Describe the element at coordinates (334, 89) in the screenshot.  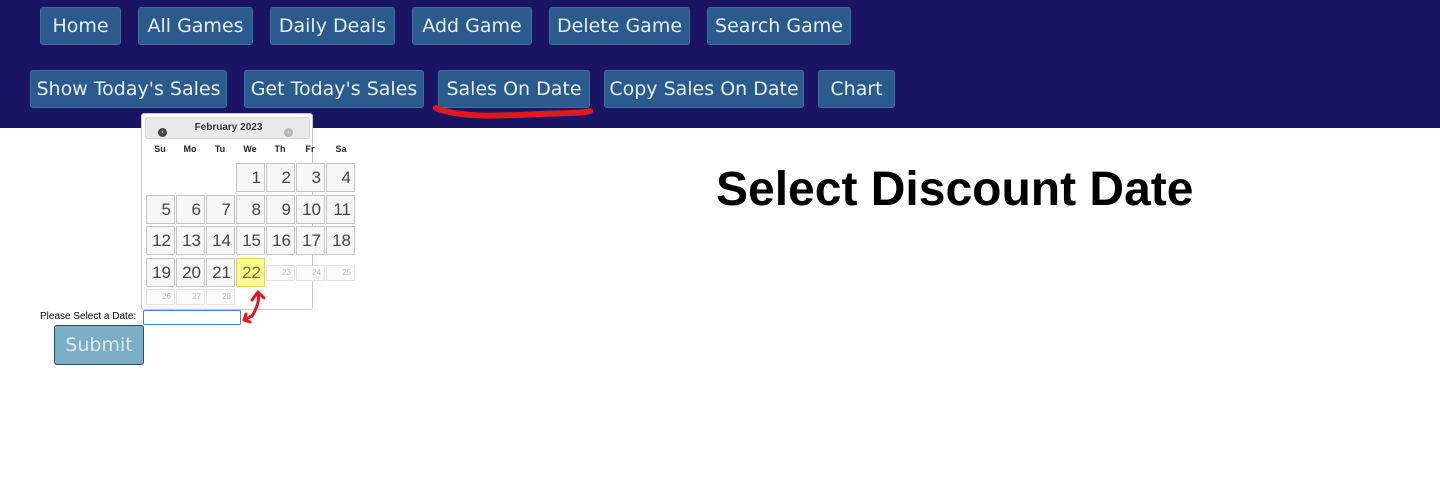
I see `nav-get-todays-sales-button: Get Today's Sales` at that location.